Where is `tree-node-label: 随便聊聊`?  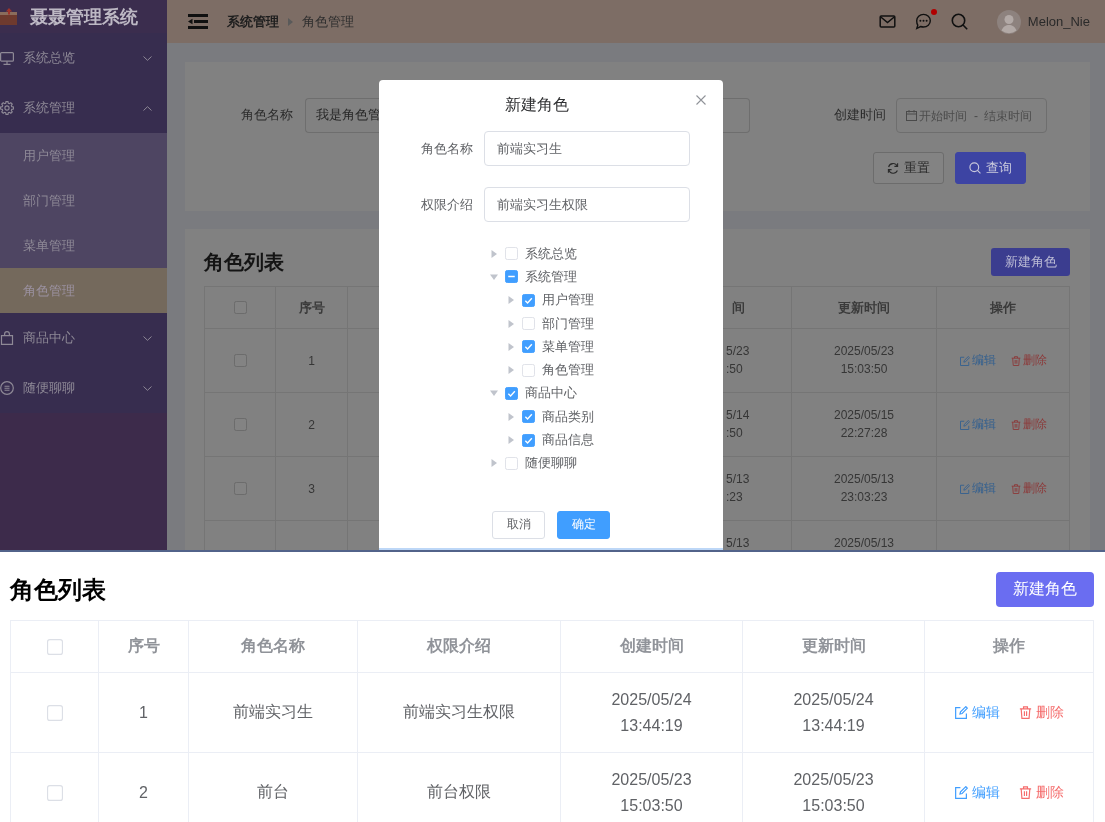 tree-node-label: 随便聊聊 is located at coordinates (551, 463).